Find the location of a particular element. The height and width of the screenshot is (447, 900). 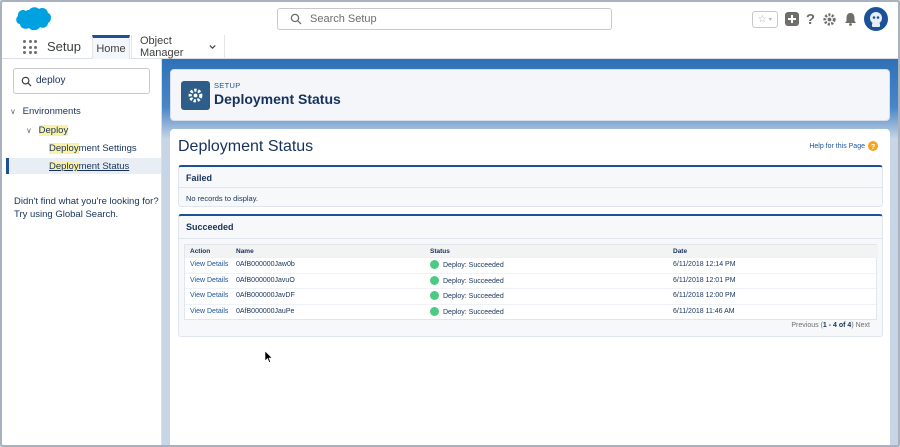

deployment-date: 6/11/2018 12:14 PM is located at coordinates (704, 264).